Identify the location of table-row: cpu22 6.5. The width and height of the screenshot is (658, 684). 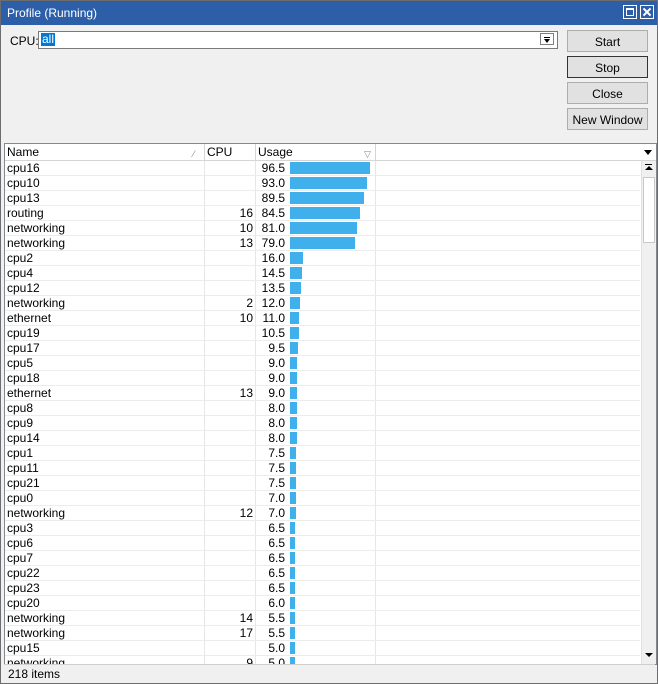
(322, 573).